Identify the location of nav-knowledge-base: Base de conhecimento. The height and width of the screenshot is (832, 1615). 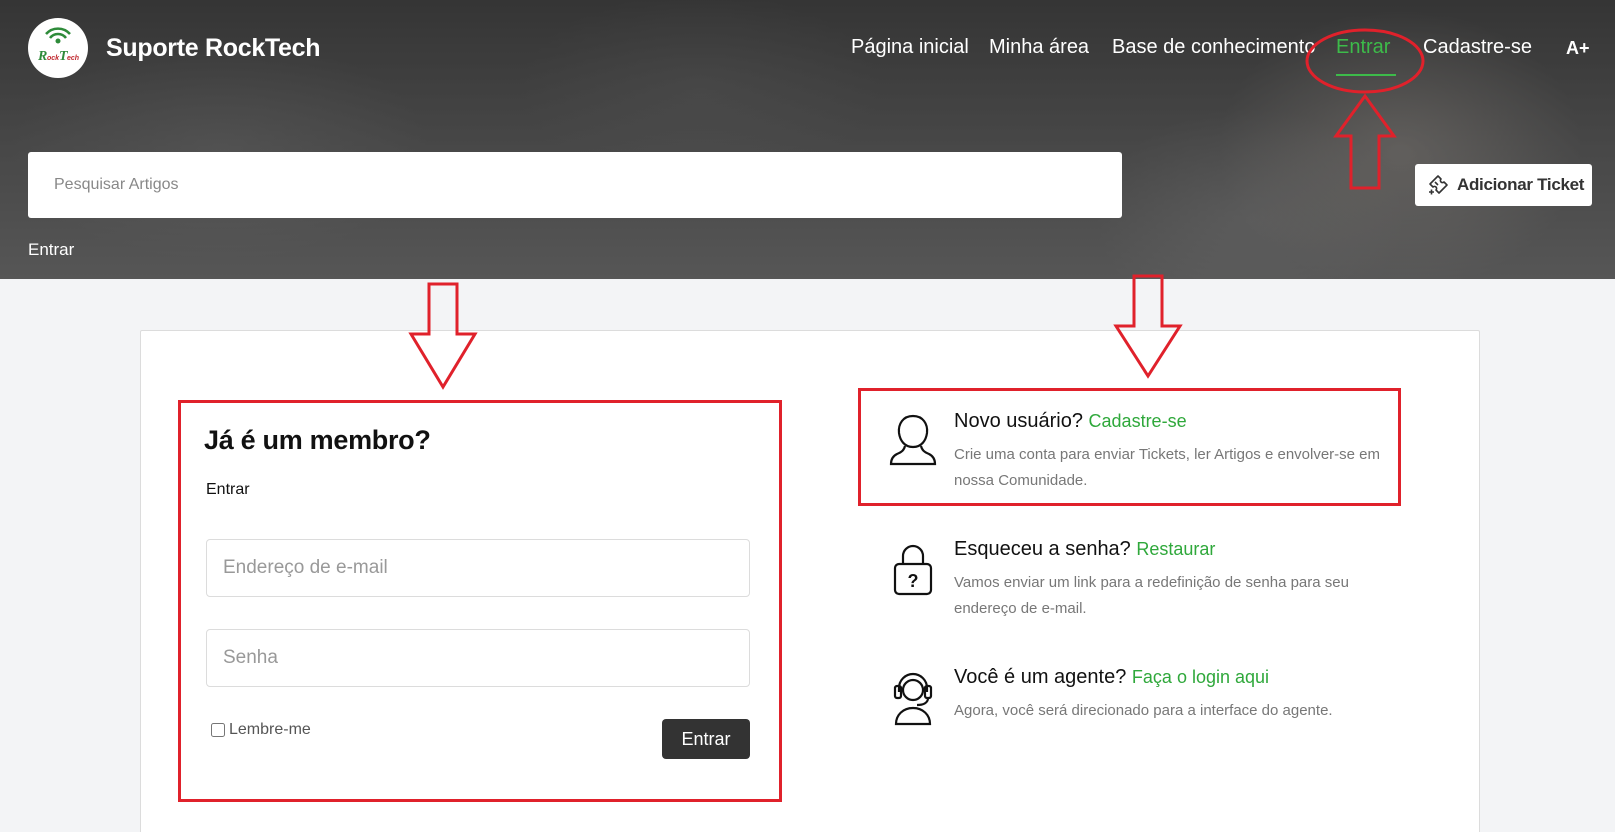
(1213, 47).